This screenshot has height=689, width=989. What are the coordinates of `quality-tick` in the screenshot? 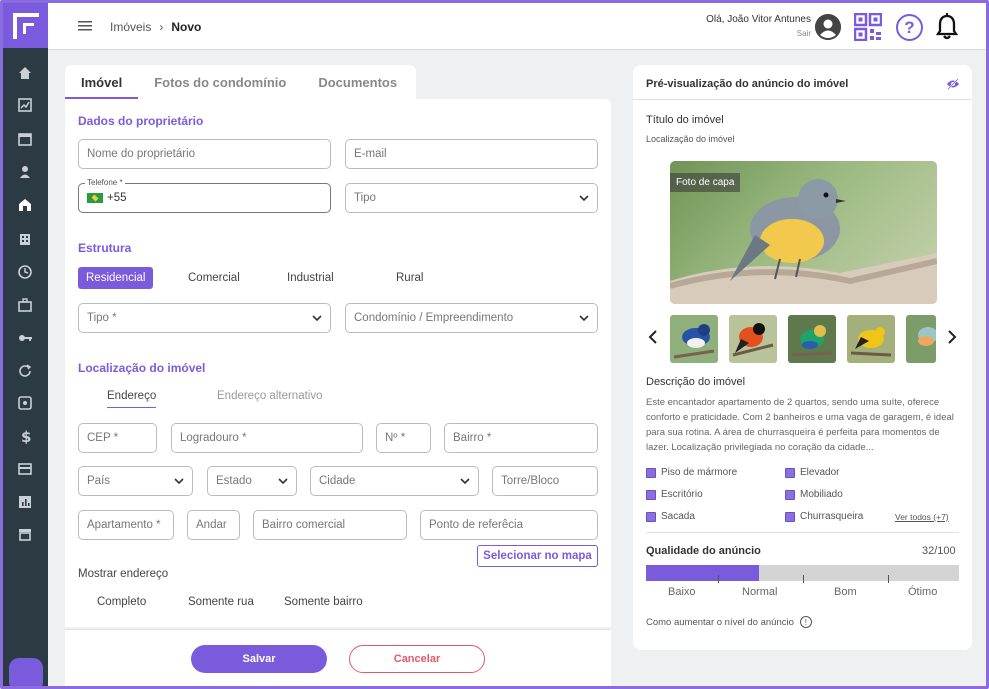 It's located at (888, 579).